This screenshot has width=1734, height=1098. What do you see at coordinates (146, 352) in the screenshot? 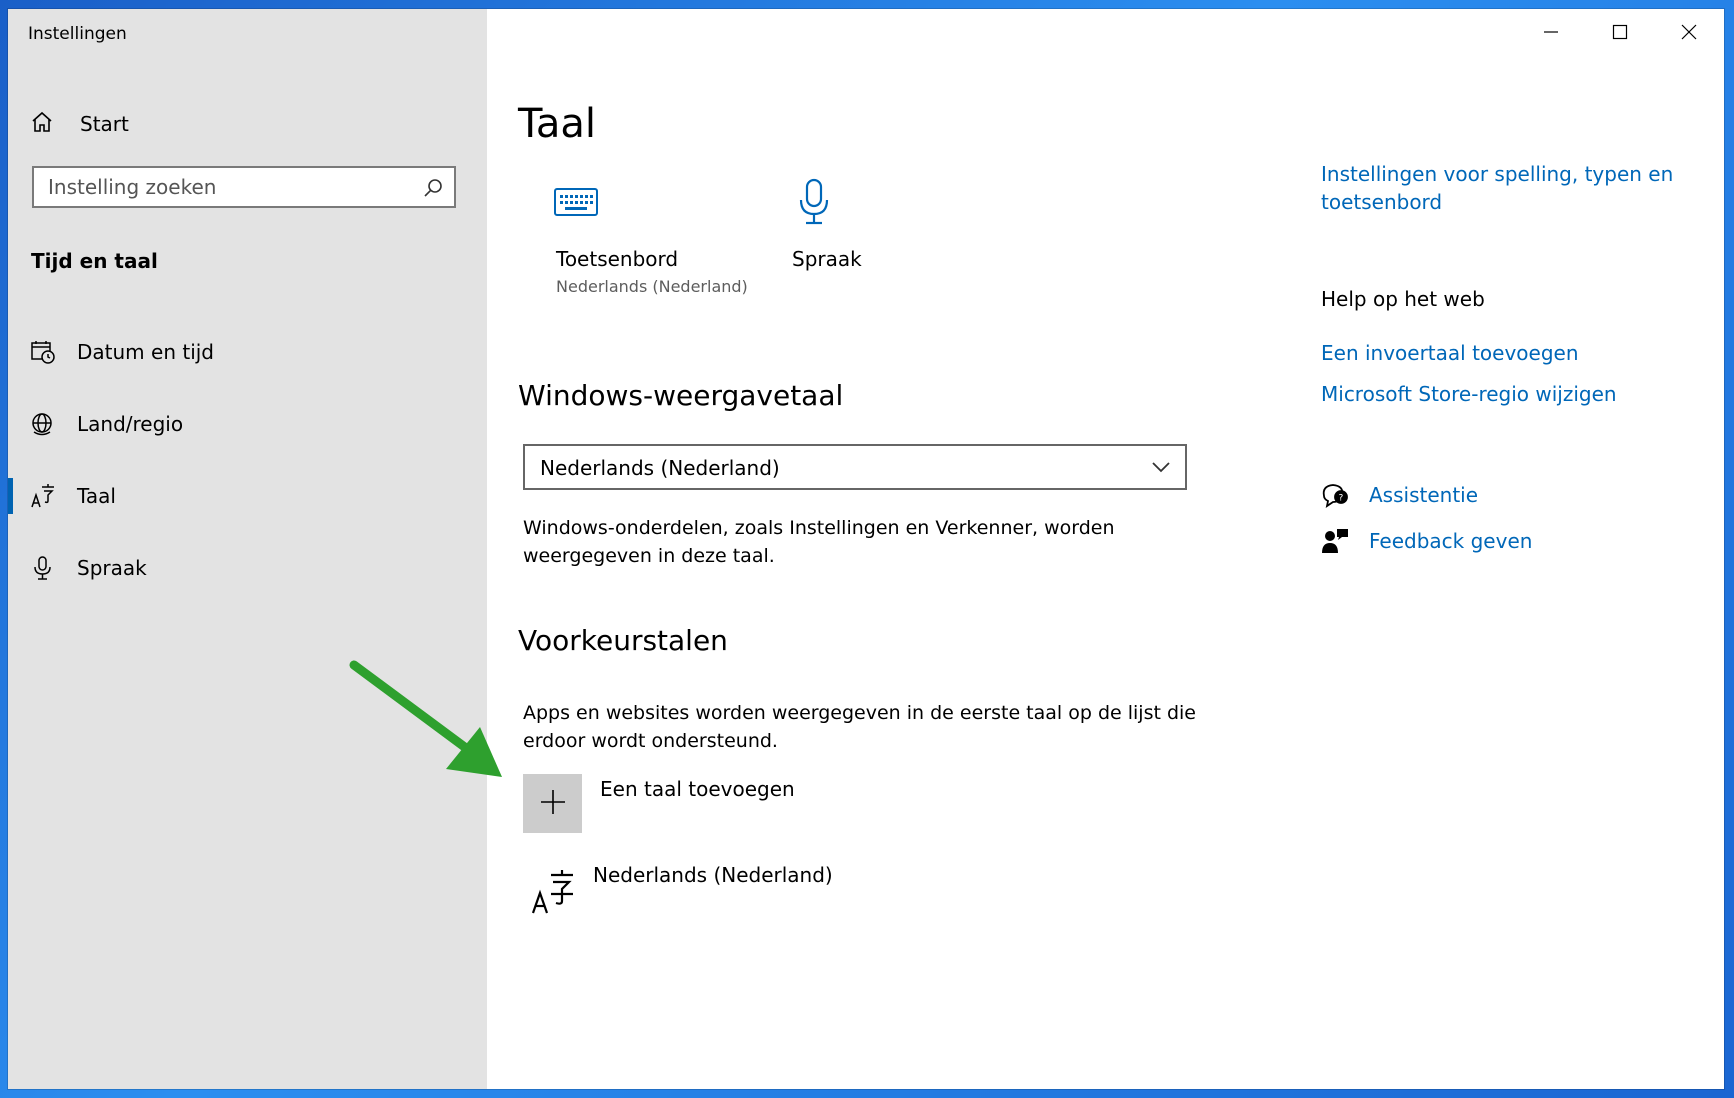
I see `sidebar-item-label: Datum en tijd` at bounding box center [146, 352].